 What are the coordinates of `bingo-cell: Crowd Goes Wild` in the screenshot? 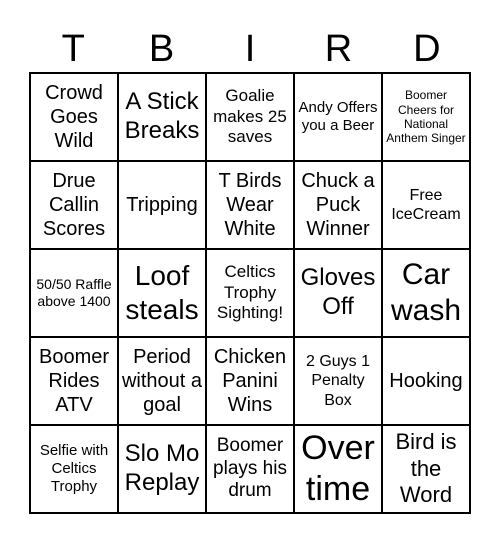 It's located at (74, 117).